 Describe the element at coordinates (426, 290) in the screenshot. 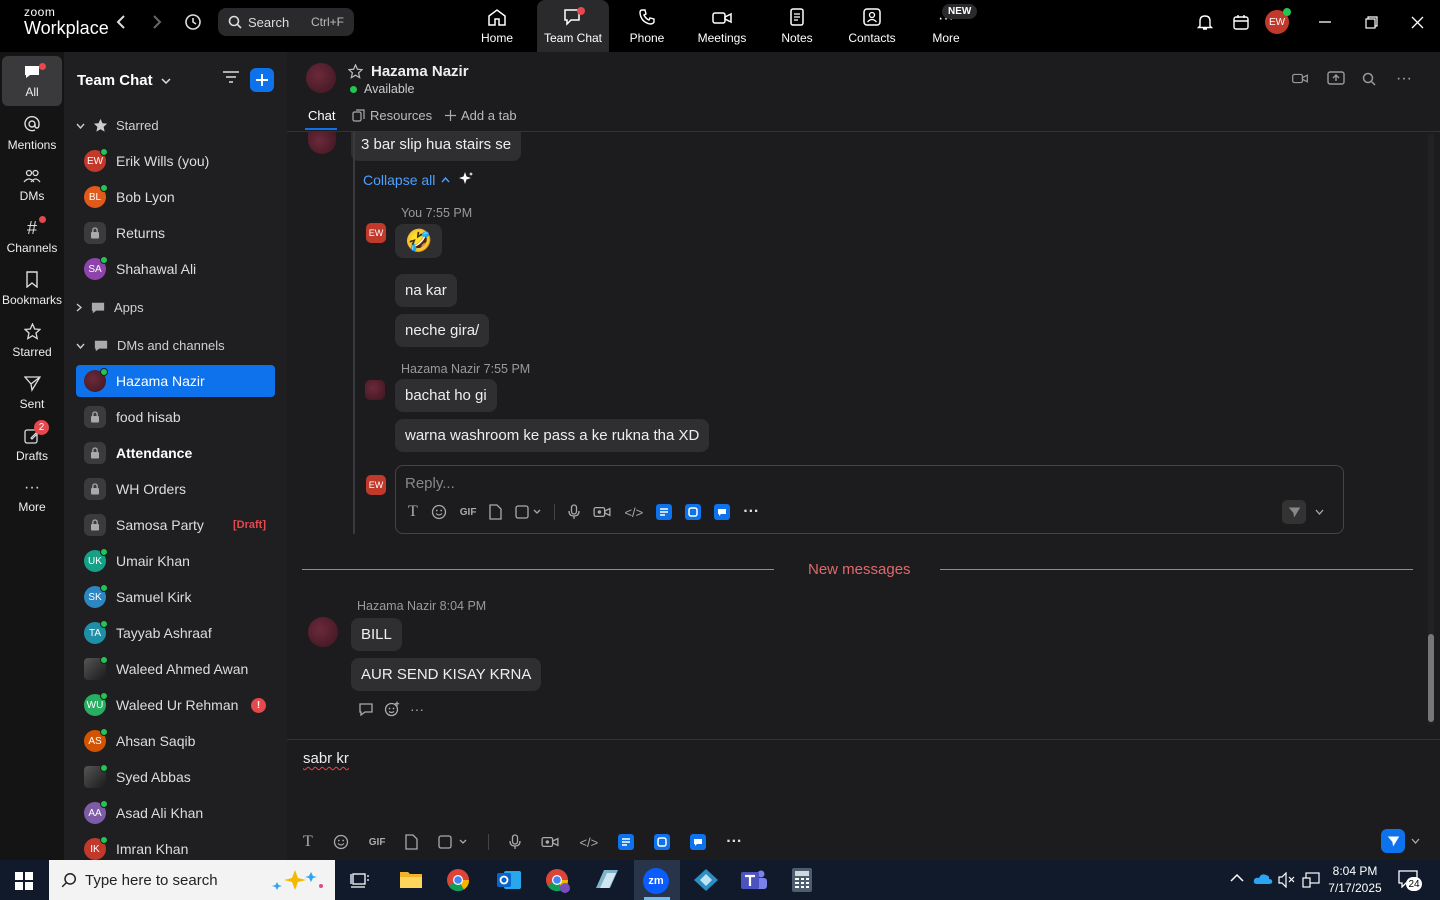

I see `message-bubble: na kar` at that location.